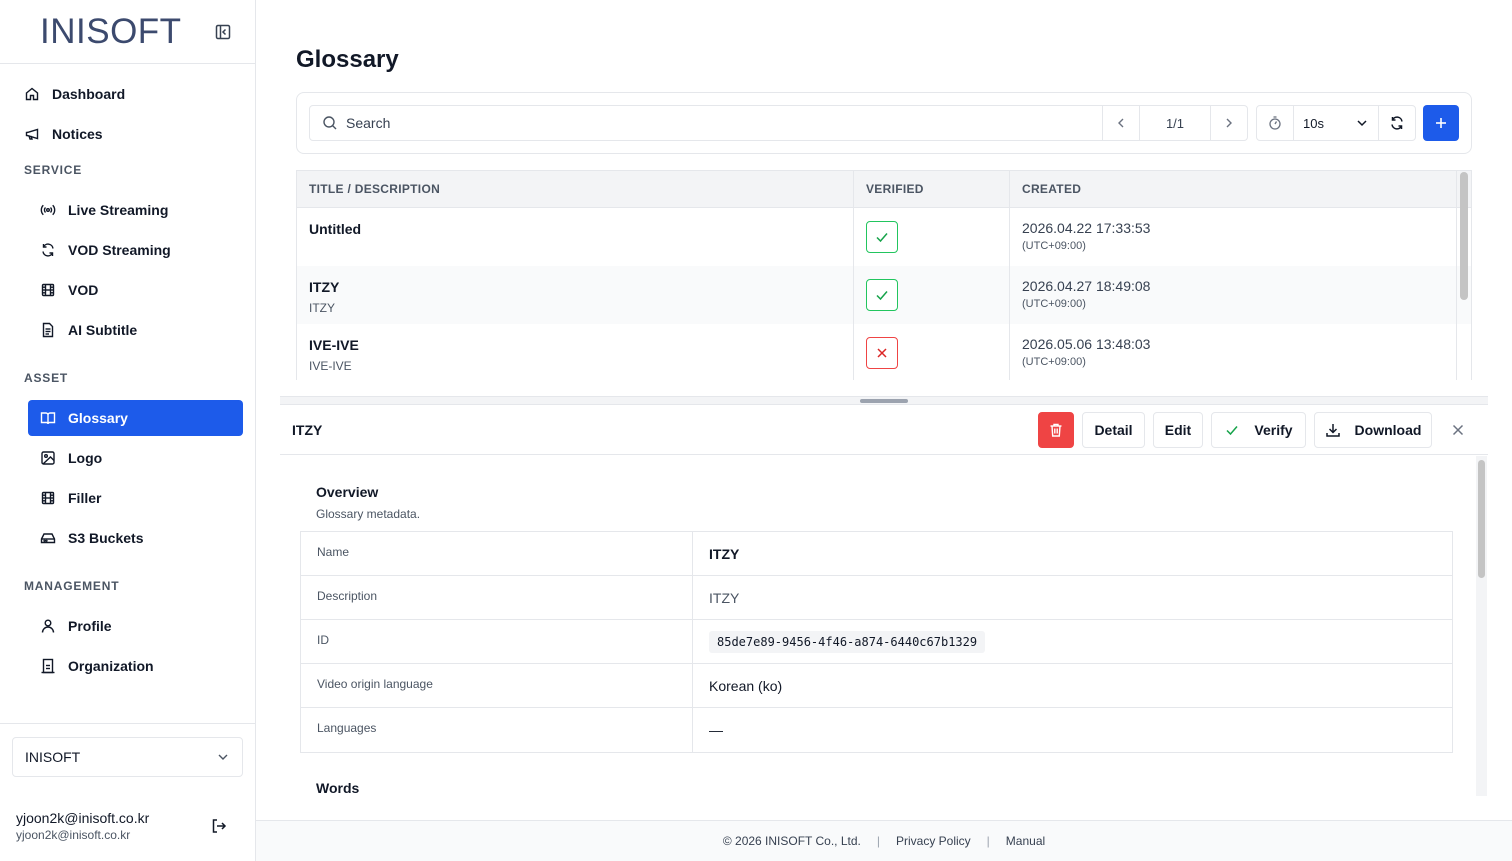 The height and width of the screenshot is (861, 1512). What do you see at coordinates (497, 685) in the screenshot?
I see `metadata-key: Video origin language` at bounding box center [497, 685].